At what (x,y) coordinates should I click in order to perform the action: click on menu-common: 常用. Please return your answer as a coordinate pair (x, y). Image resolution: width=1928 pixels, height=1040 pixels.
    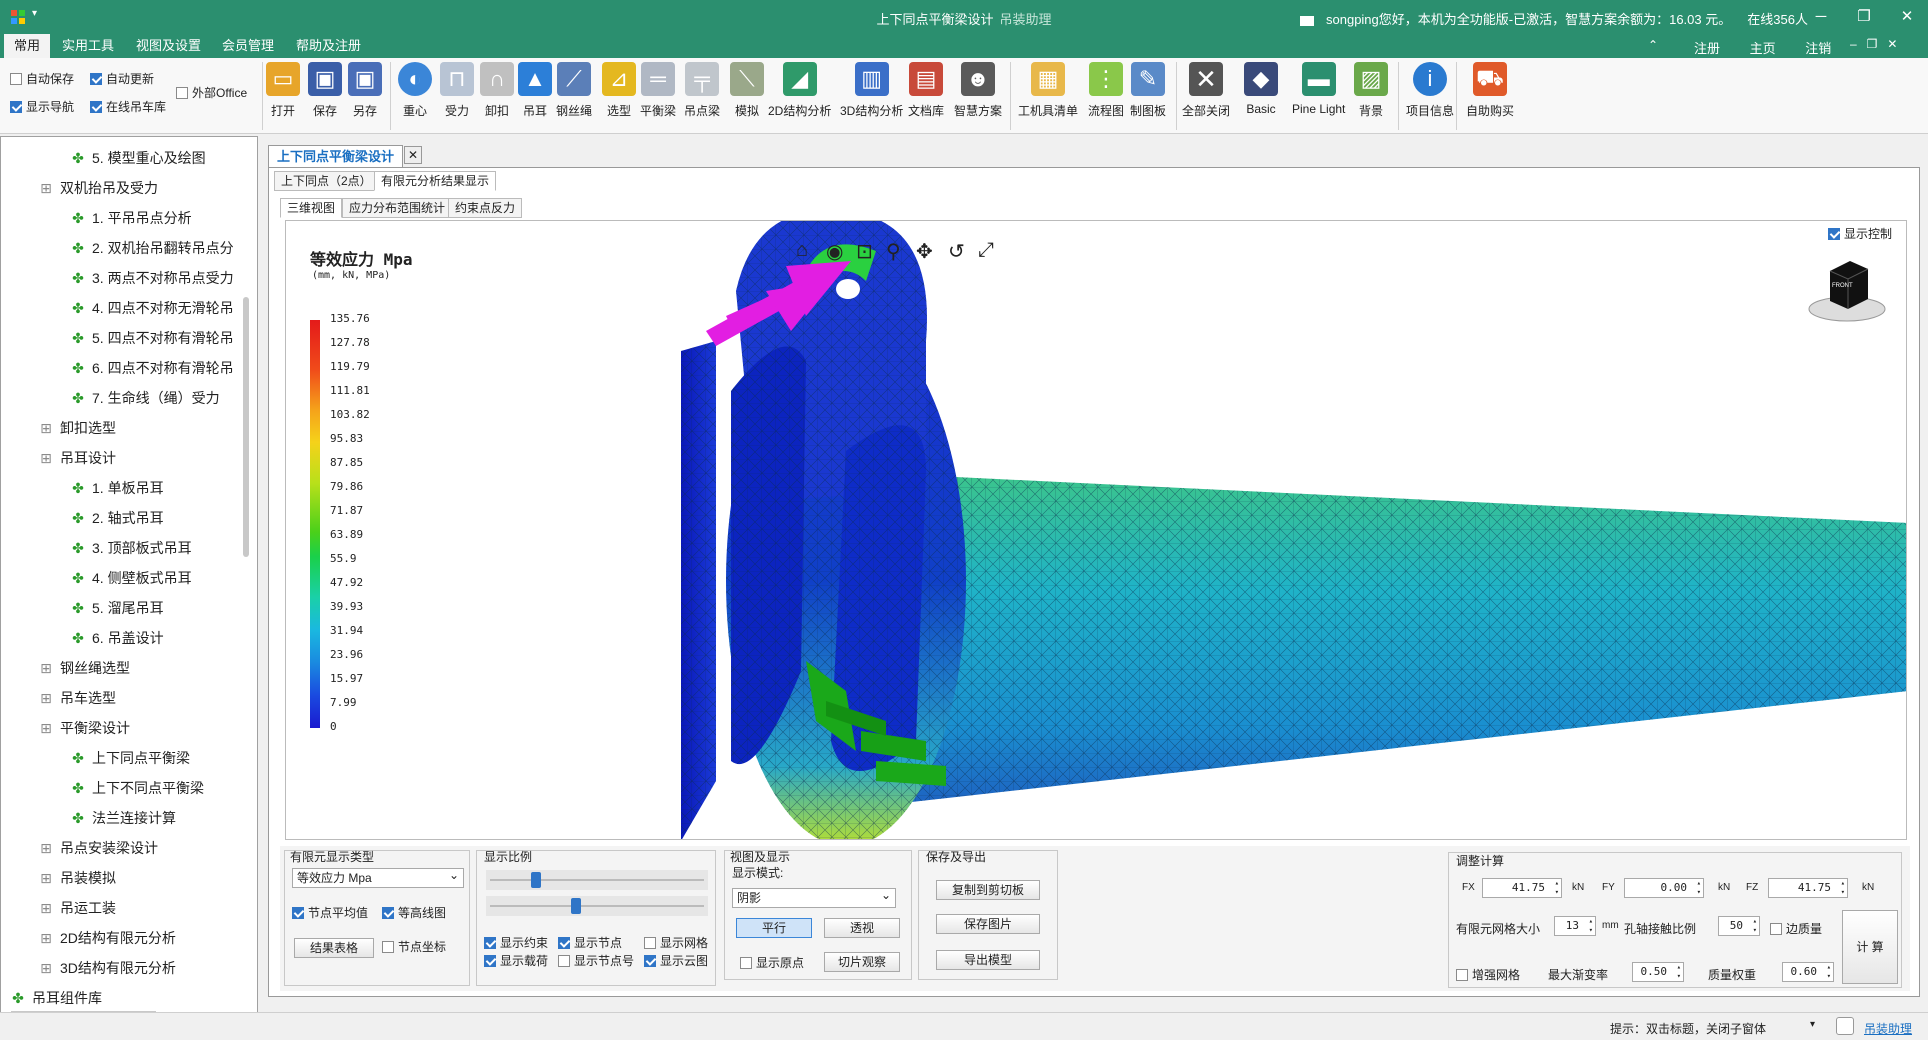
    Looking at the image, I should click on (27, 46).